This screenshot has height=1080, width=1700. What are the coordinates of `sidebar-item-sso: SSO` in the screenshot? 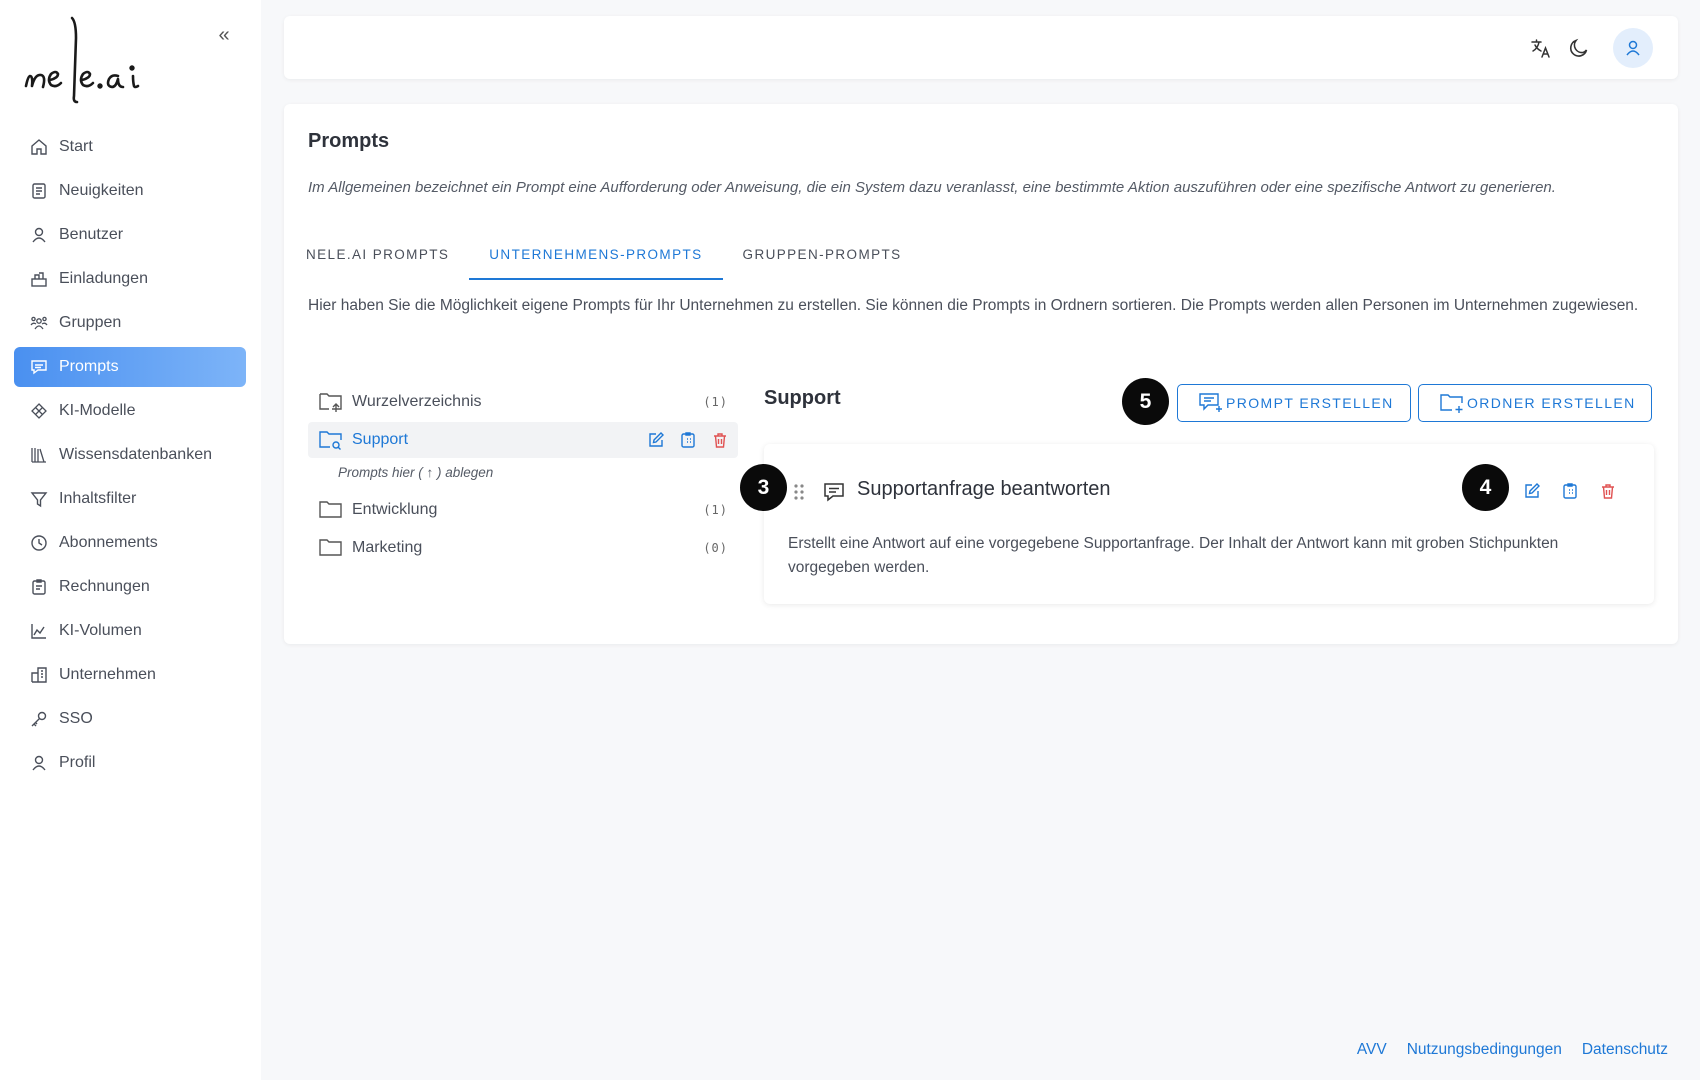 It's located at (130, 719).